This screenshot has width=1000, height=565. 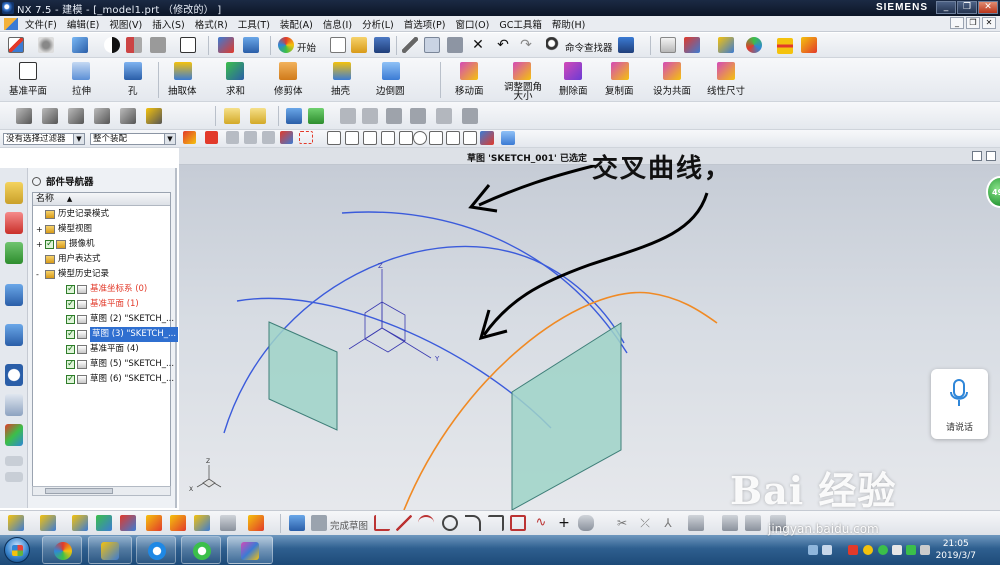 What do you see at coordinates (338, 45) in the screenshot?
I see `new-file-icon` at bounding box center [338, 45].